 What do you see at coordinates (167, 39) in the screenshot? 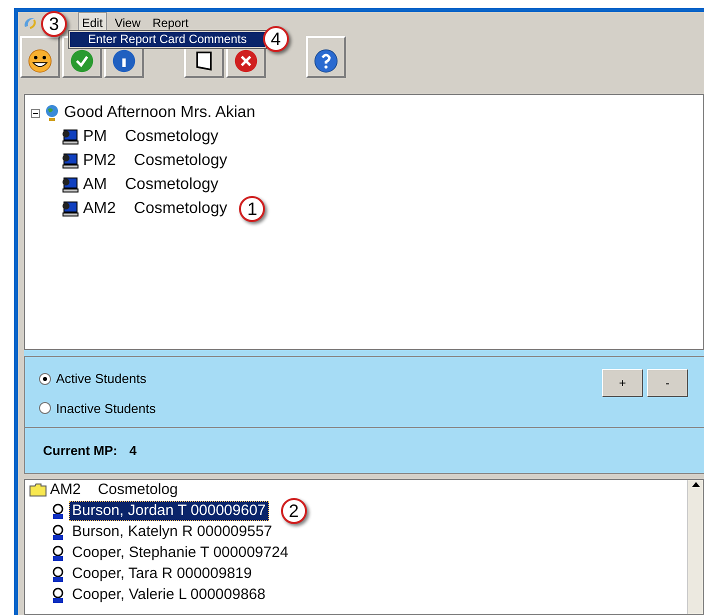
I see `menu-entry: Enter Report Card Comments` at bounding box center [167, 39].